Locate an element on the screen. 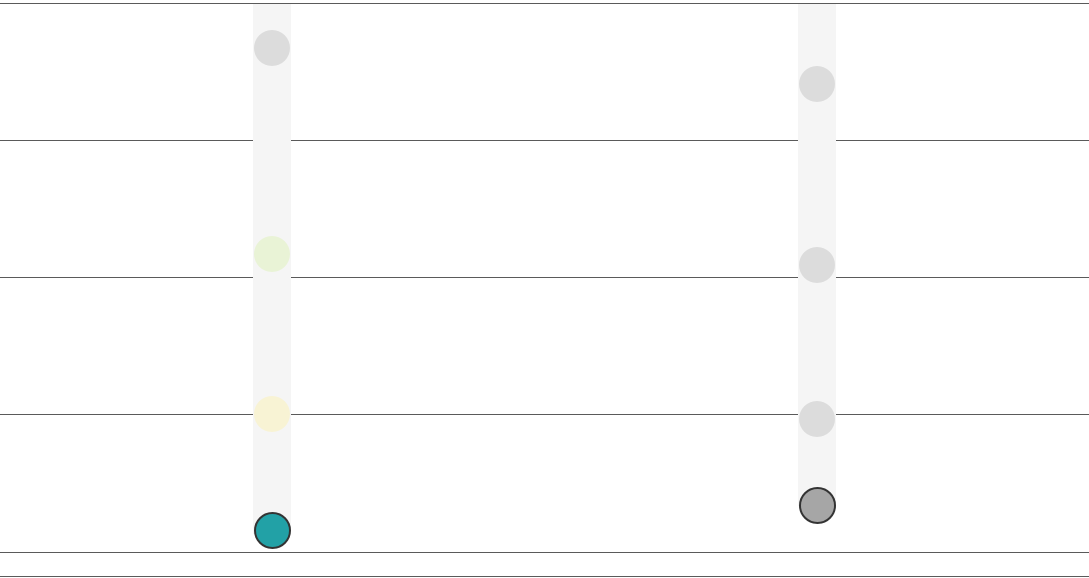 The width and height of the screenshot is (1089, 578). row-divider-bottom is located at coordinates (544, 576).